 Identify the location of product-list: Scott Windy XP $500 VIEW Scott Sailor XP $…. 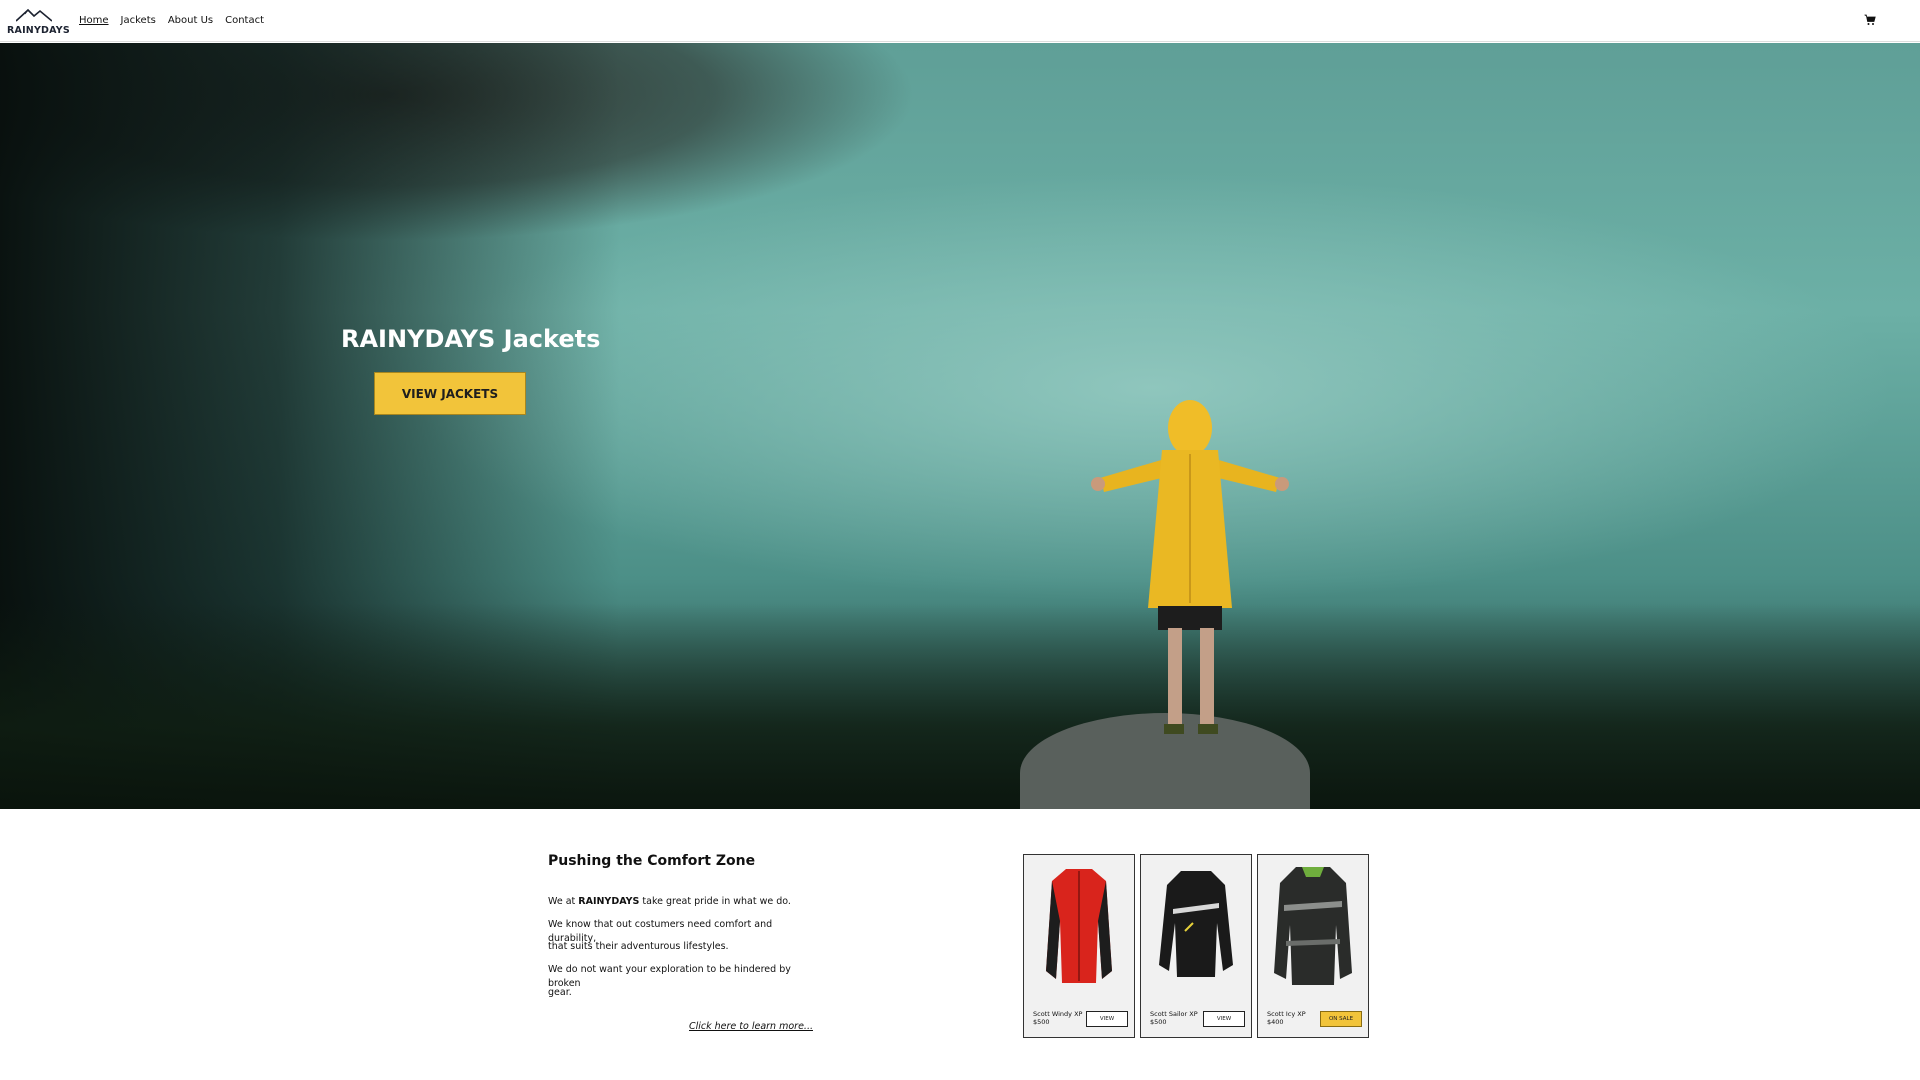
(1196, 946).